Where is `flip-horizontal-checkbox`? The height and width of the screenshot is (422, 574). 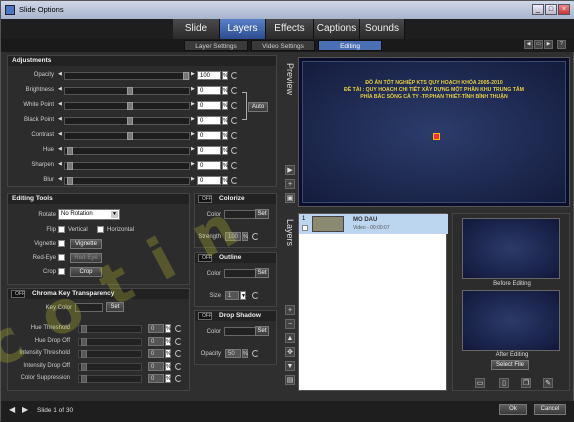
flip-horizontal-checkbox is located at coordinates (100, 229).